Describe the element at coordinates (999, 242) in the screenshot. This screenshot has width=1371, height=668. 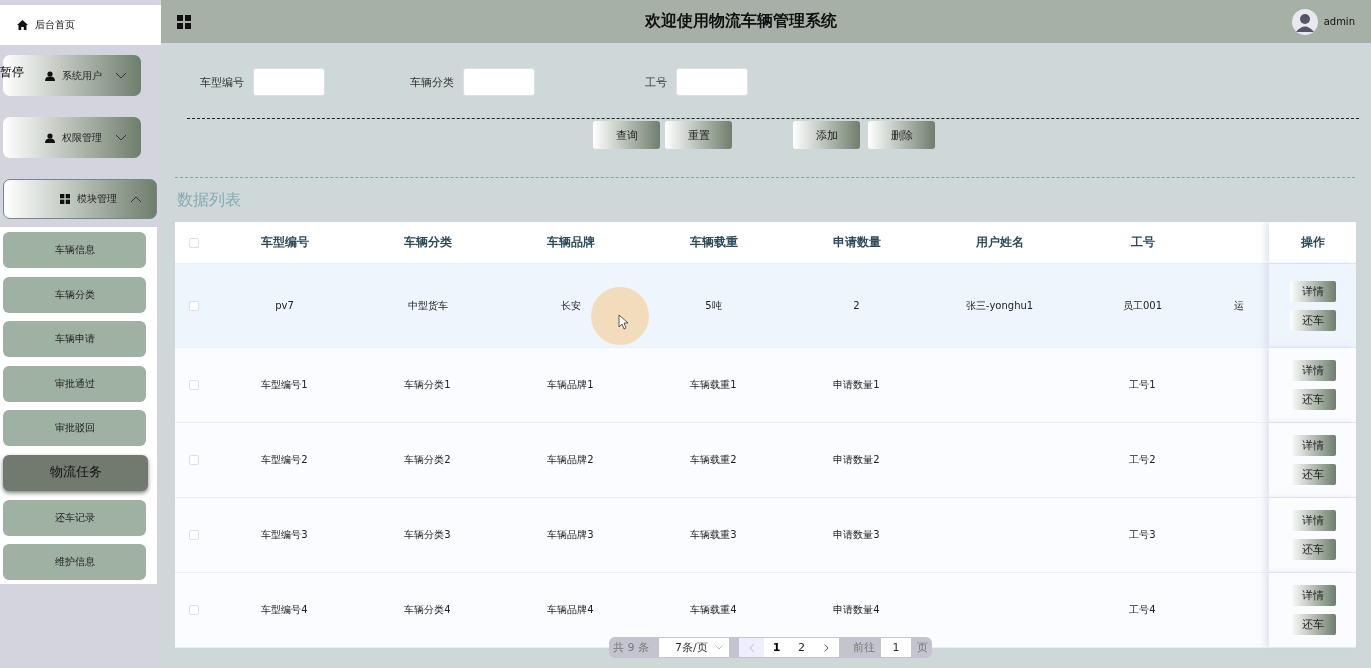
I see `column-header: 用户姓名` at that location.